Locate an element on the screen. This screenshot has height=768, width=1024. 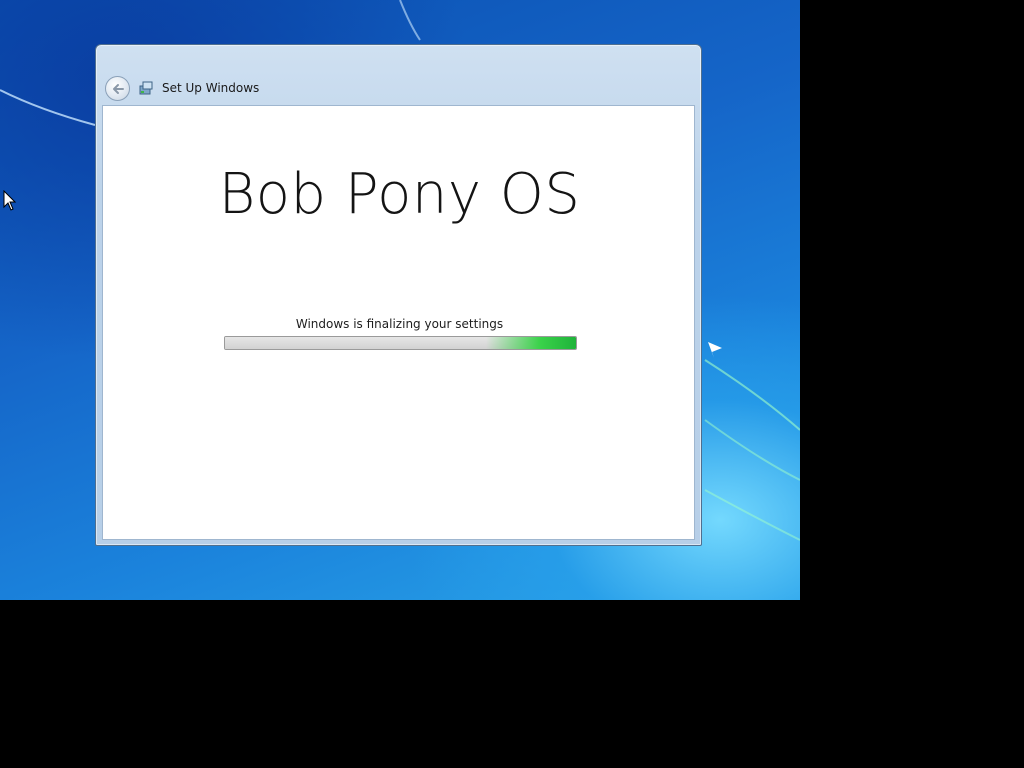
status-text: Windows is finalizing your settings is located at coordinates (399, 324).